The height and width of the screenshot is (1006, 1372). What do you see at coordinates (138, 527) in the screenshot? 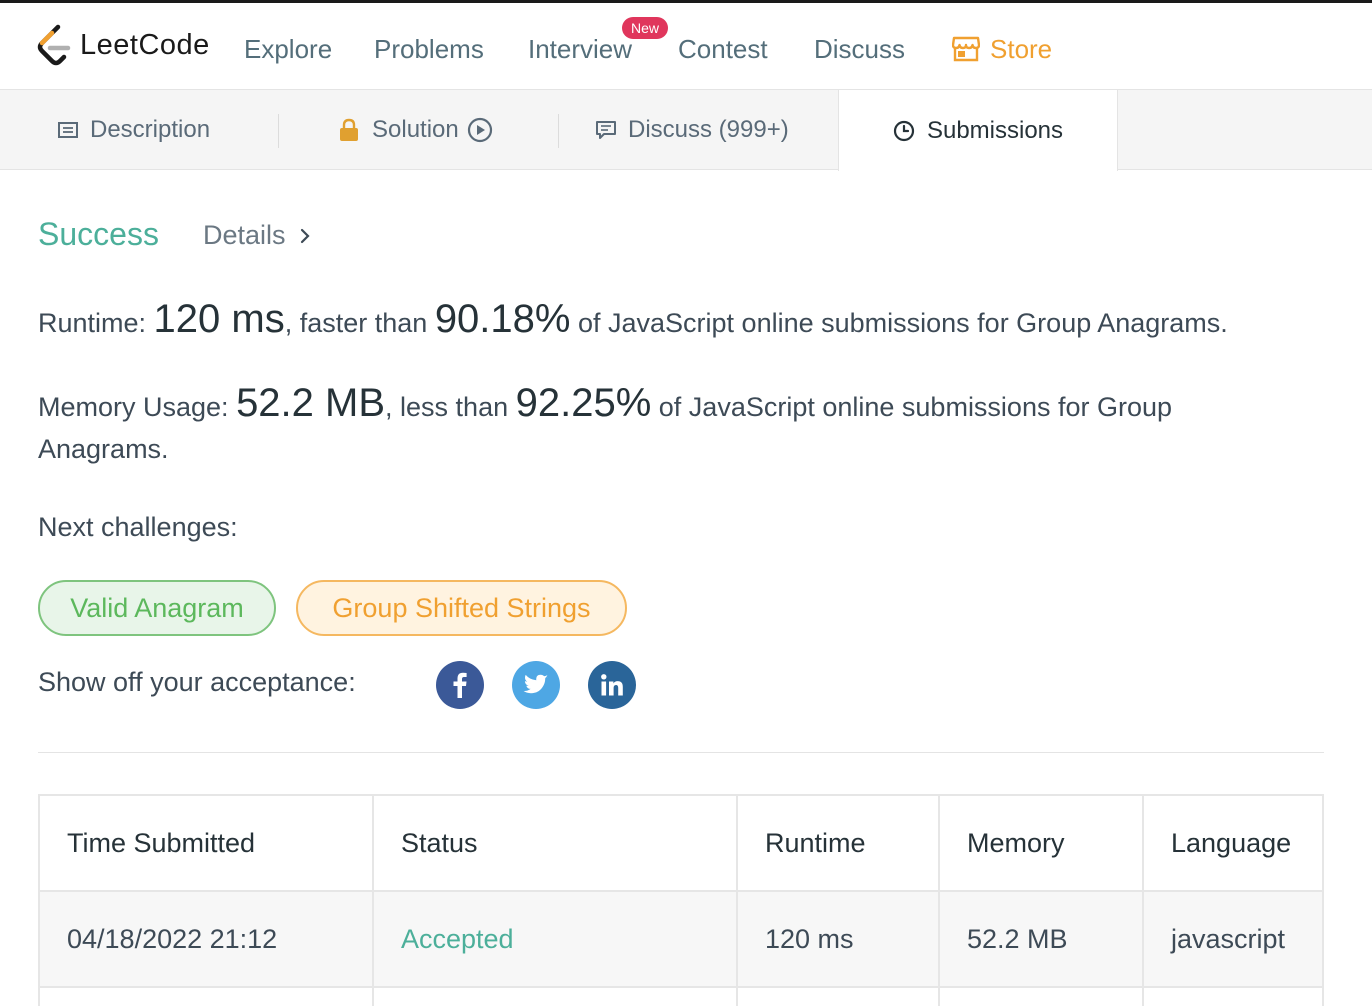
I see `next-challenges-label: Next challenges:` at bounding box center [138, 527].